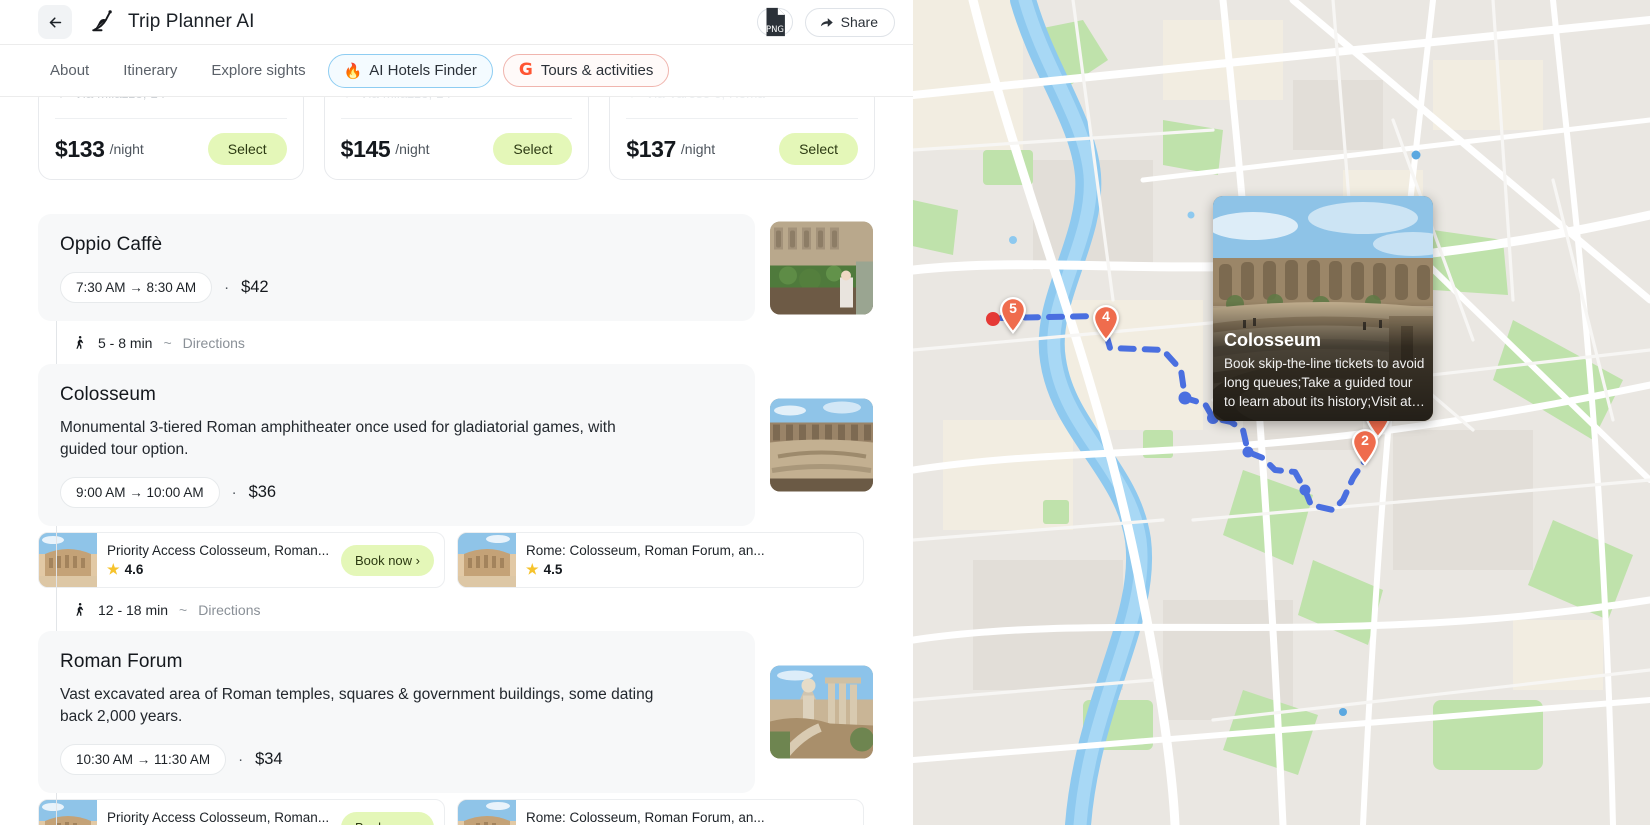  I want to click on stop-thumbnail-oppio-caffe, so click(821, 267).